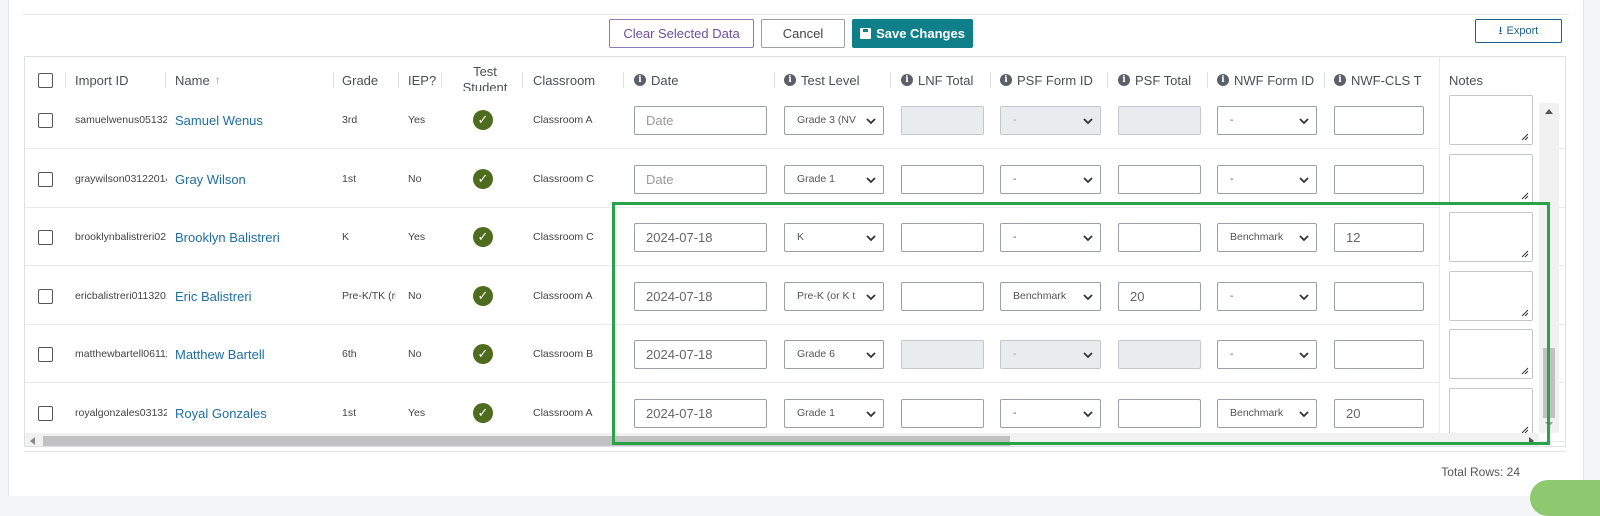 This screenshot has width=1600, height=516. I want to click on notes-cell, so click(1491, 354).